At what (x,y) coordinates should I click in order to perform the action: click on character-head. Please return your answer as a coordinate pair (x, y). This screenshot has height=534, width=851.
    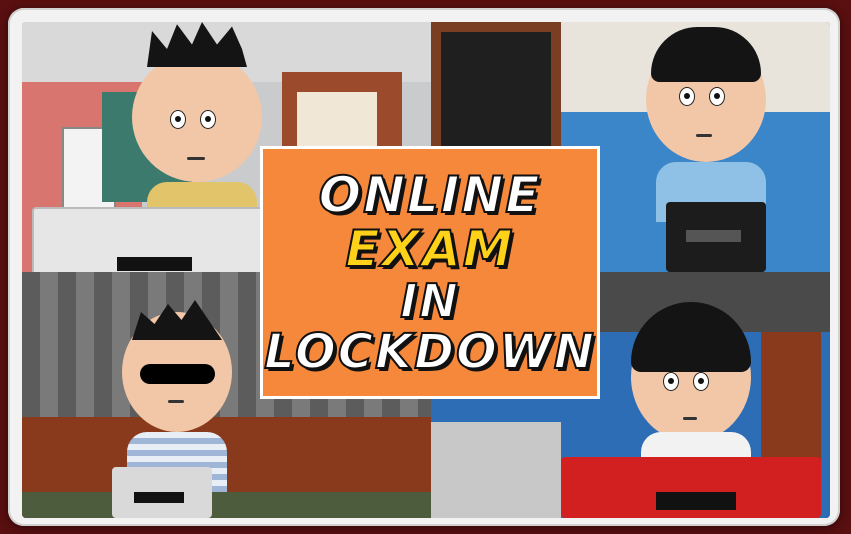
    Looking at the image, I should click on (197, 117).